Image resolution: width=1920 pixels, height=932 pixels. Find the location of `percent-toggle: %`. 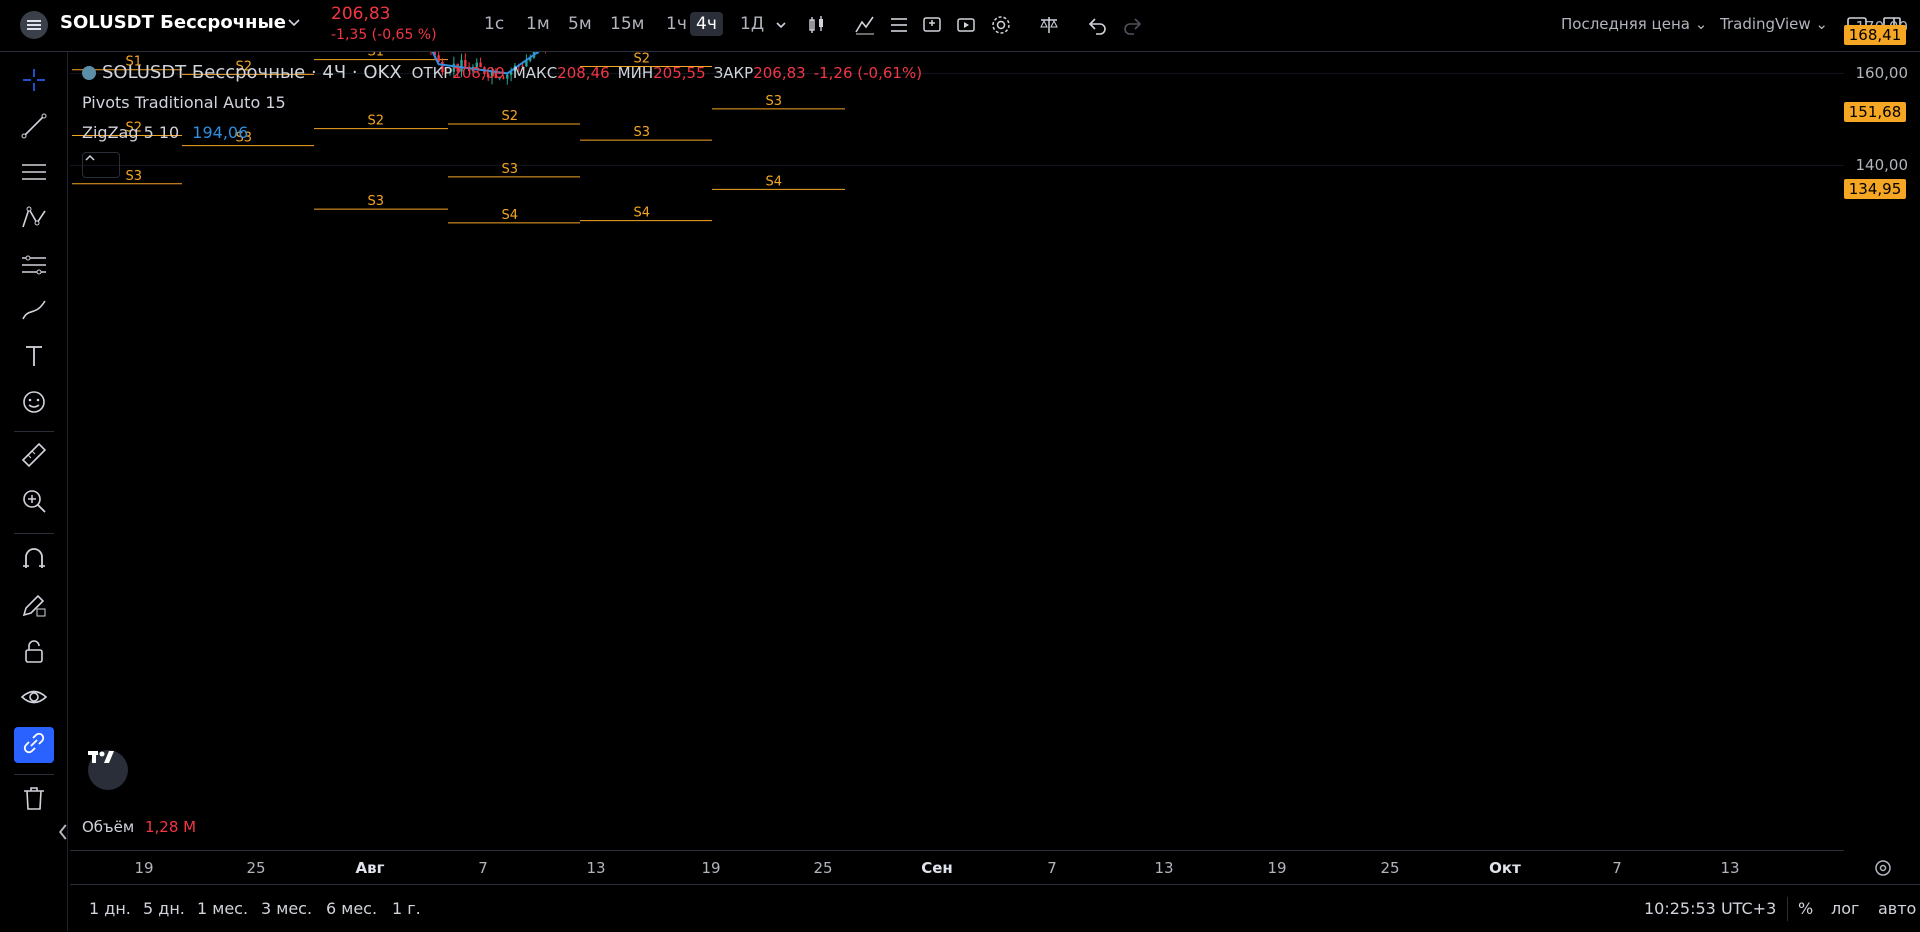

percent-toggle: % is located at coordinates (1805, 908).